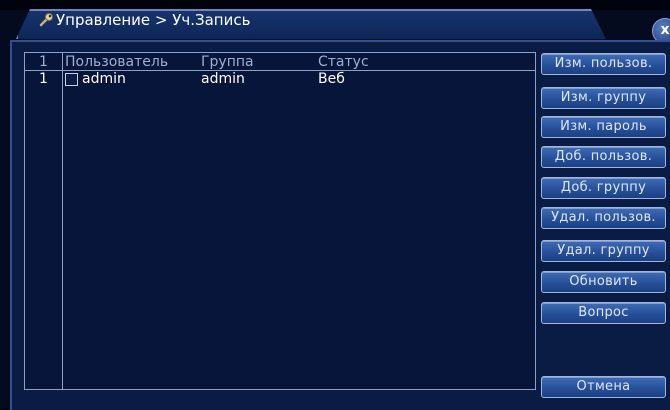  I want to click on add-group-button: Доб. группу, so click(603, 188).